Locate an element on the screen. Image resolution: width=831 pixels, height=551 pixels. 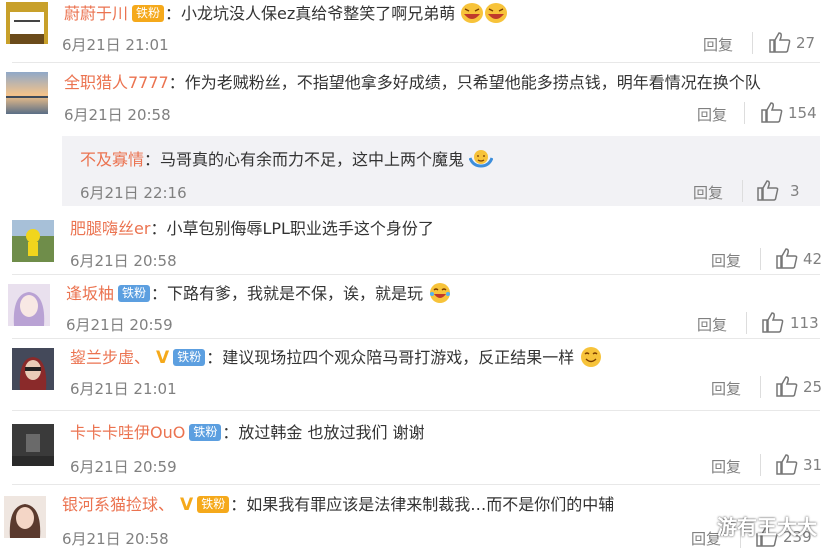
username: 不及寡情 is located at coordinates (112, 159).